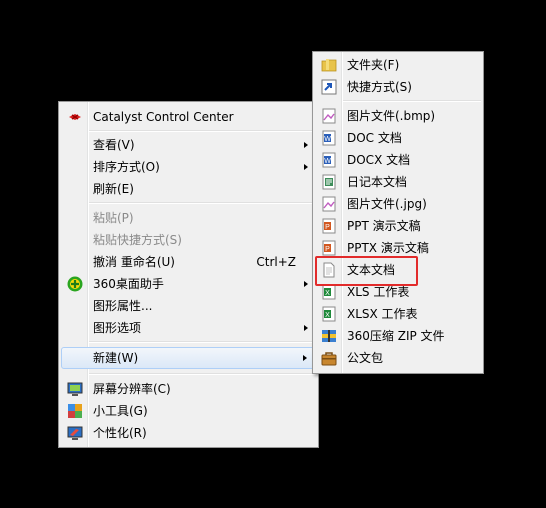 This screenshot has width=546, height=508. Describe the element at coordinates (188, 411) in the screenshot. I see `menu-item-gadgets: 小工具(G)` at that location.